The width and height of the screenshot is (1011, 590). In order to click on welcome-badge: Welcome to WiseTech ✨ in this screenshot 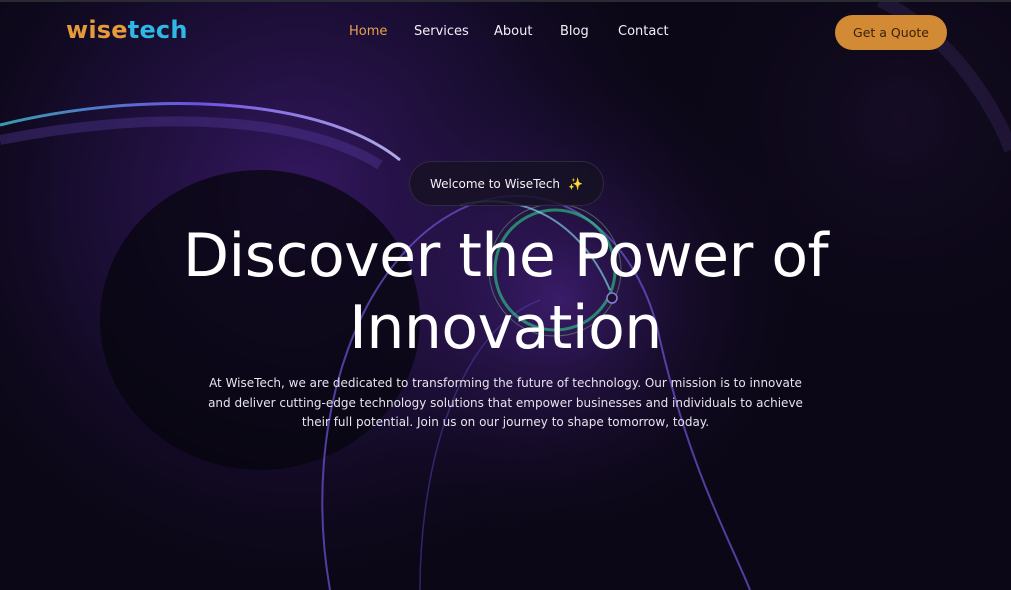, I will do `click(506, 183)`.